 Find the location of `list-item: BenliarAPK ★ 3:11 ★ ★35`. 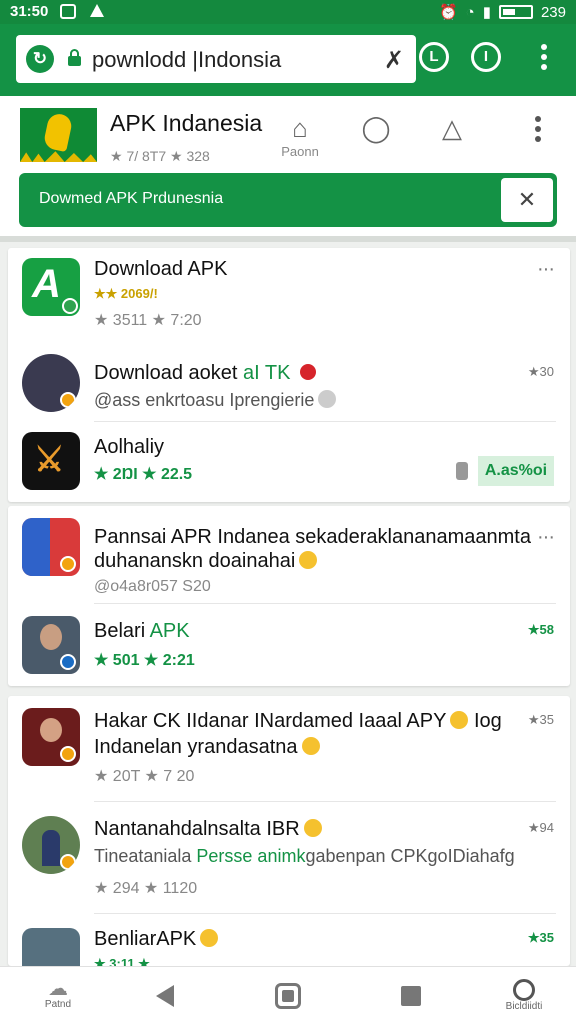

list-item: BenliarAPK ★ 3:11 ★ ★35 is located at coordinates (289, 950).